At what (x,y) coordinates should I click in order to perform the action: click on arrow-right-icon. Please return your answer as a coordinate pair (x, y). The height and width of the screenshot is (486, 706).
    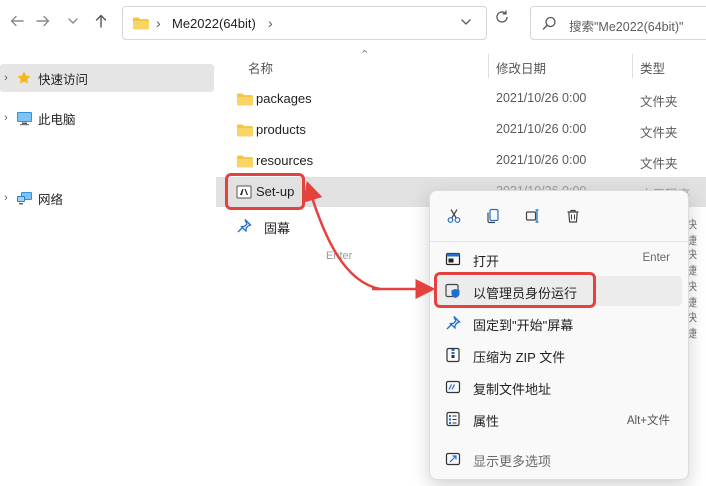
    Looking at the image, I should click on (43, 22).